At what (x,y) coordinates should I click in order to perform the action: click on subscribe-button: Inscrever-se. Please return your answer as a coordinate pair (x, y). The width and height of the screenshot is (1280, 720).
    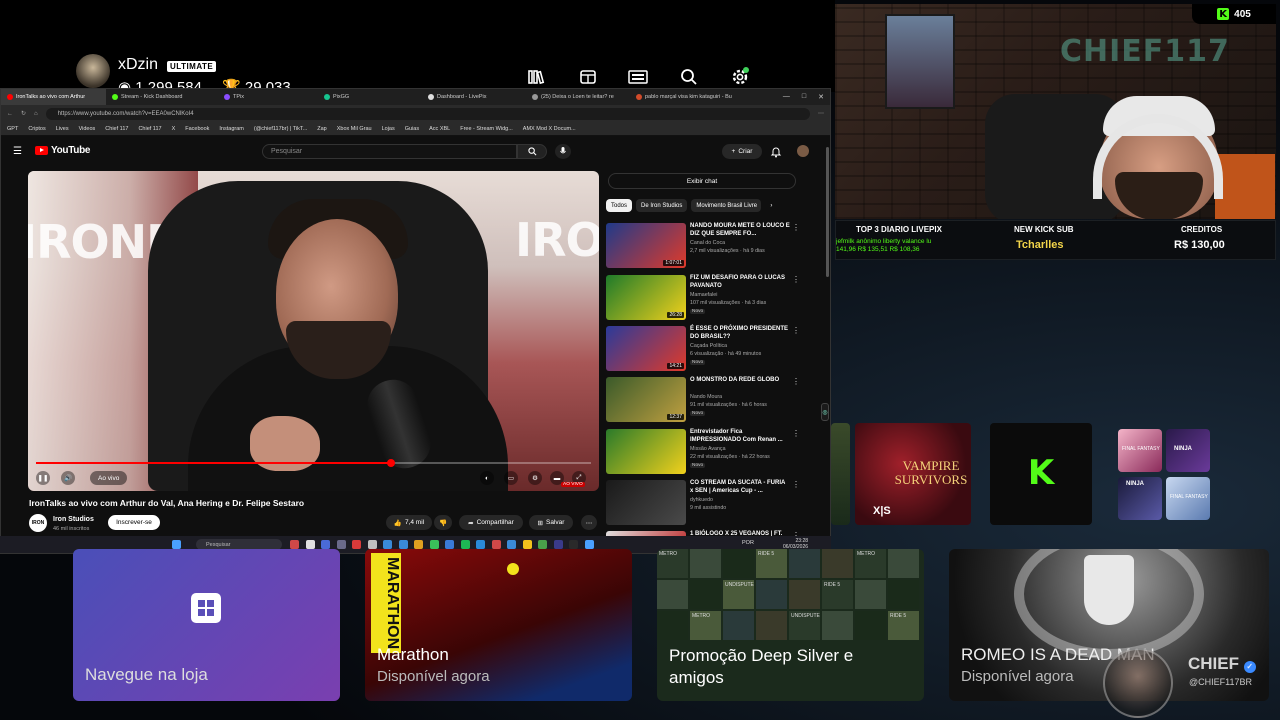
    Looking at the image, I should click on (134, 522).